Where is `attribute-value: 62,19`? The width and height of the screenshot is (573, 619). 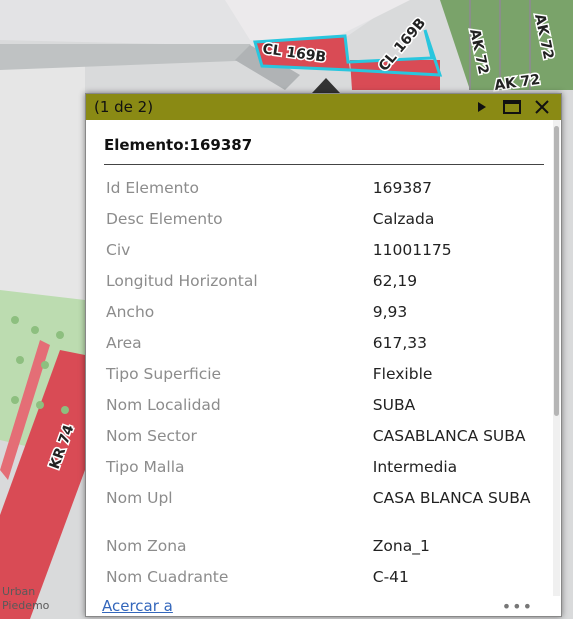 attribute-value: 62,19 is located at coordinates (395, 281).